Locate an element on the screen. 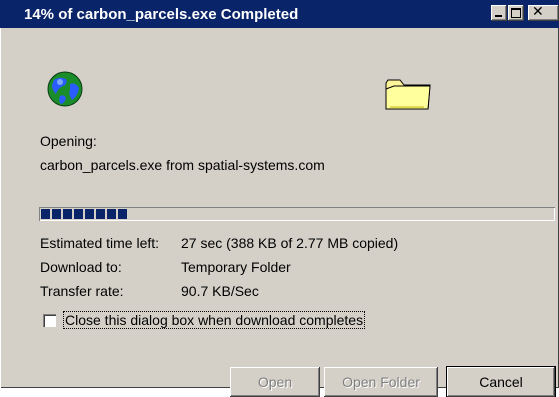 Image resolution: width=559 pixels, height=397 pixels. download-to-label: Download to: is located at coordinates (81, 267).